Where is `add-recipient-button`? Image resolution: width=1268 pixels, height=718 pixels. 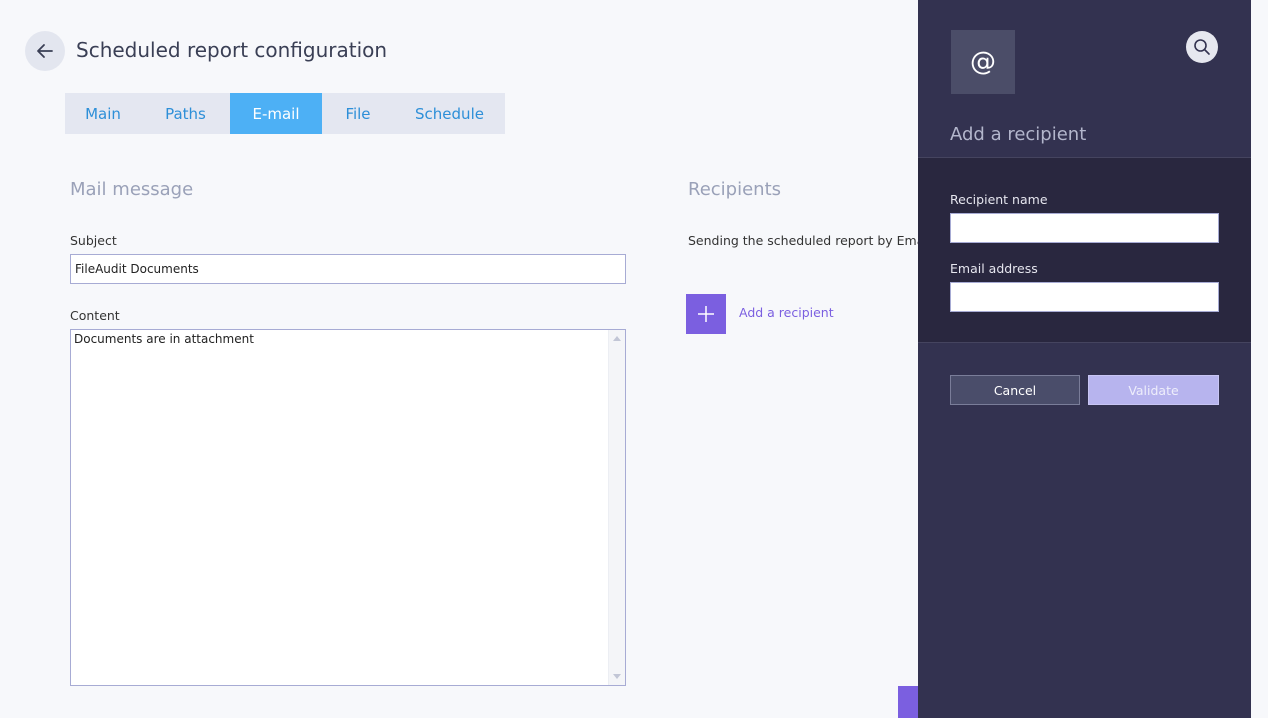
add-recipient-button is located at coordinates (706, 314).